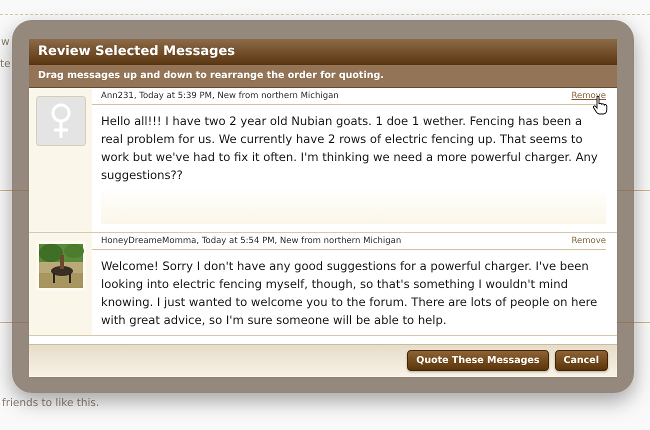 This screenshot has height=430, width=650. What do you see at coordinates (478, 360) in the screenshot?
I see `quote-messages-button: Quote These Messages` at bounding box center [478, 360].